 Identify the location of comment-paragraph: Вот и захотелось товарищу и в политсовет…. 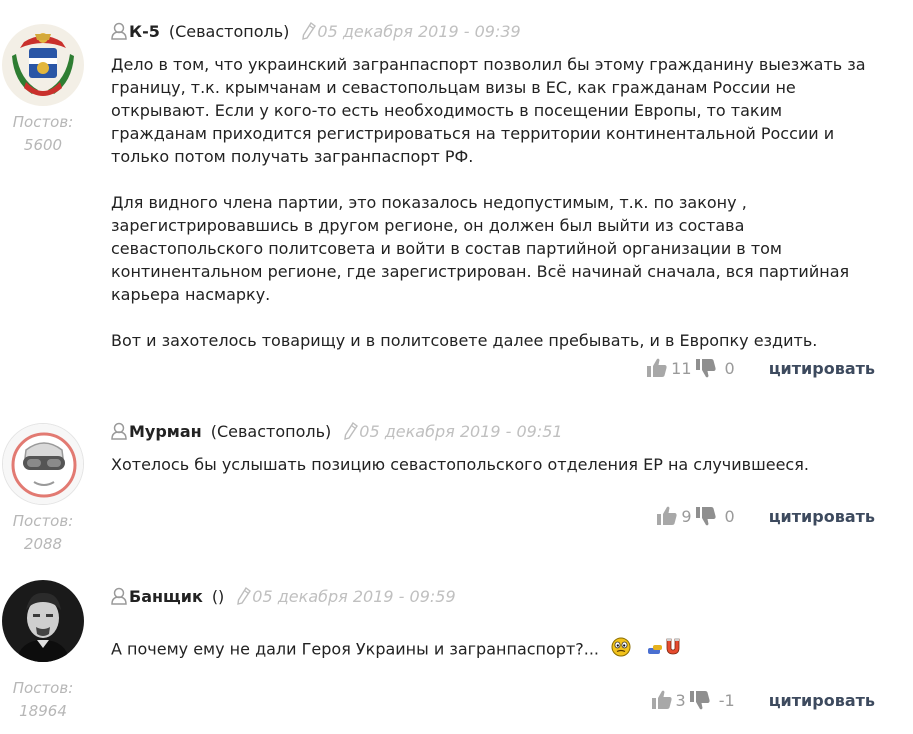
(464, 340).